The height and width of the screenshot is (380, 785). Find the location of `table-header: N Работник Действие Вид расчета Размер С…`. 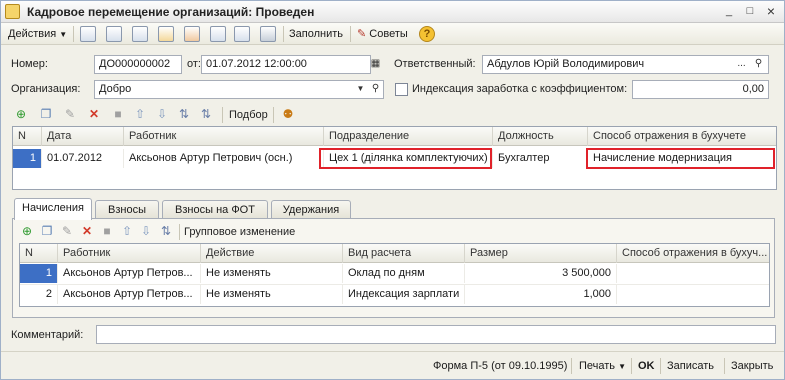

table-header: N Работник Действие Вид расчета Размер С… is located at coordinates (394, 253).